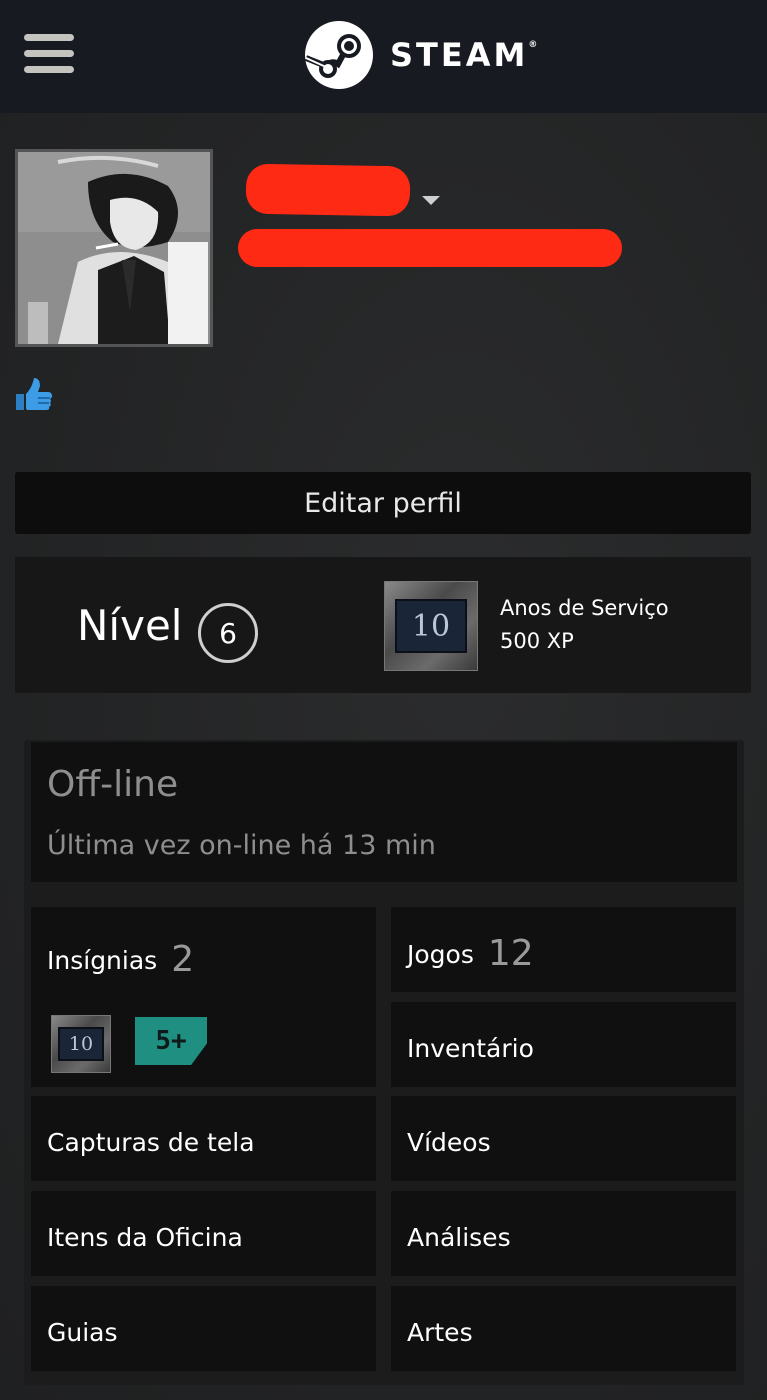 The height and width of the screenshot is (1400, 767). What do you see at coordinates (440, 954) in the screenshot?
I see `games-label: Jogos` at bounding box center [440, 954].